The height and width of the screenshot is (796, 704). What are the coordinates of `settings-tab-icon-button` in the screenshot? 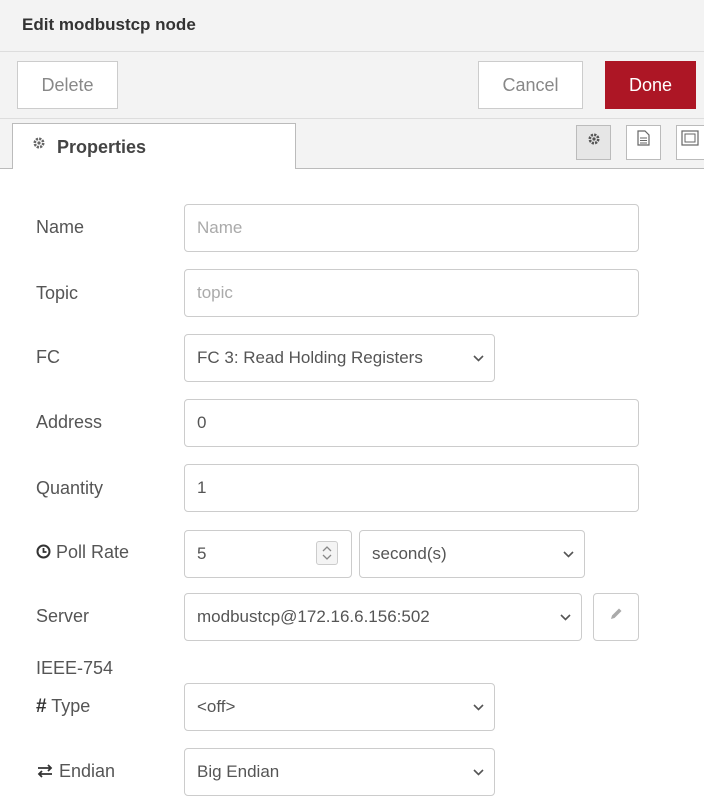 It's located at (593, 142).